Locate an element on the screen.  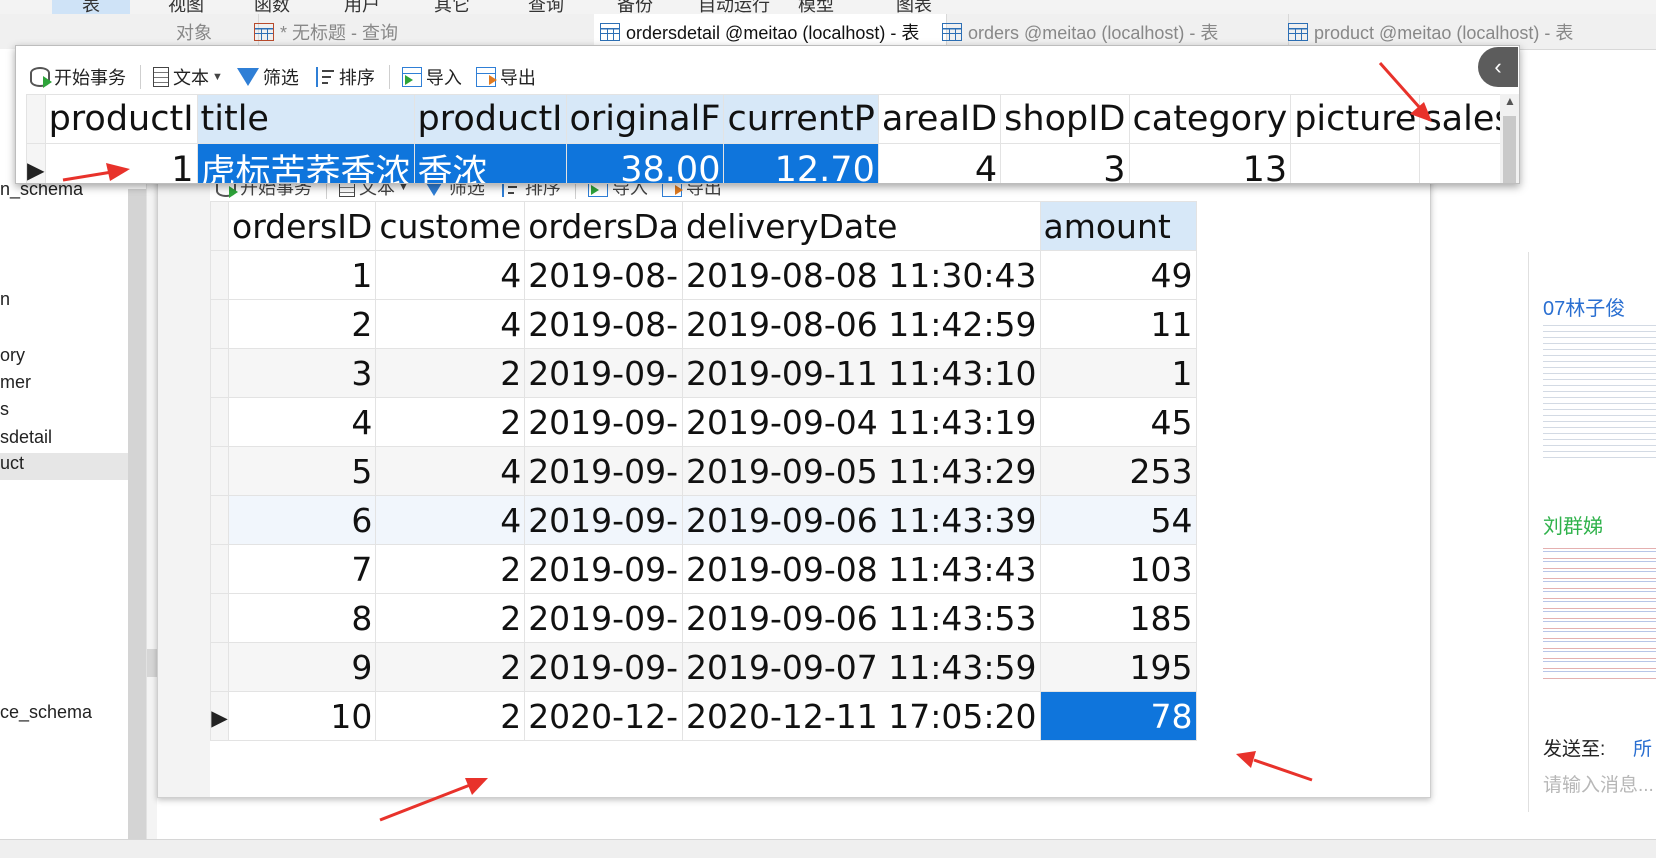
table-cell: 2019-09-08 11:43:43 is located at coordinates (861, 569).